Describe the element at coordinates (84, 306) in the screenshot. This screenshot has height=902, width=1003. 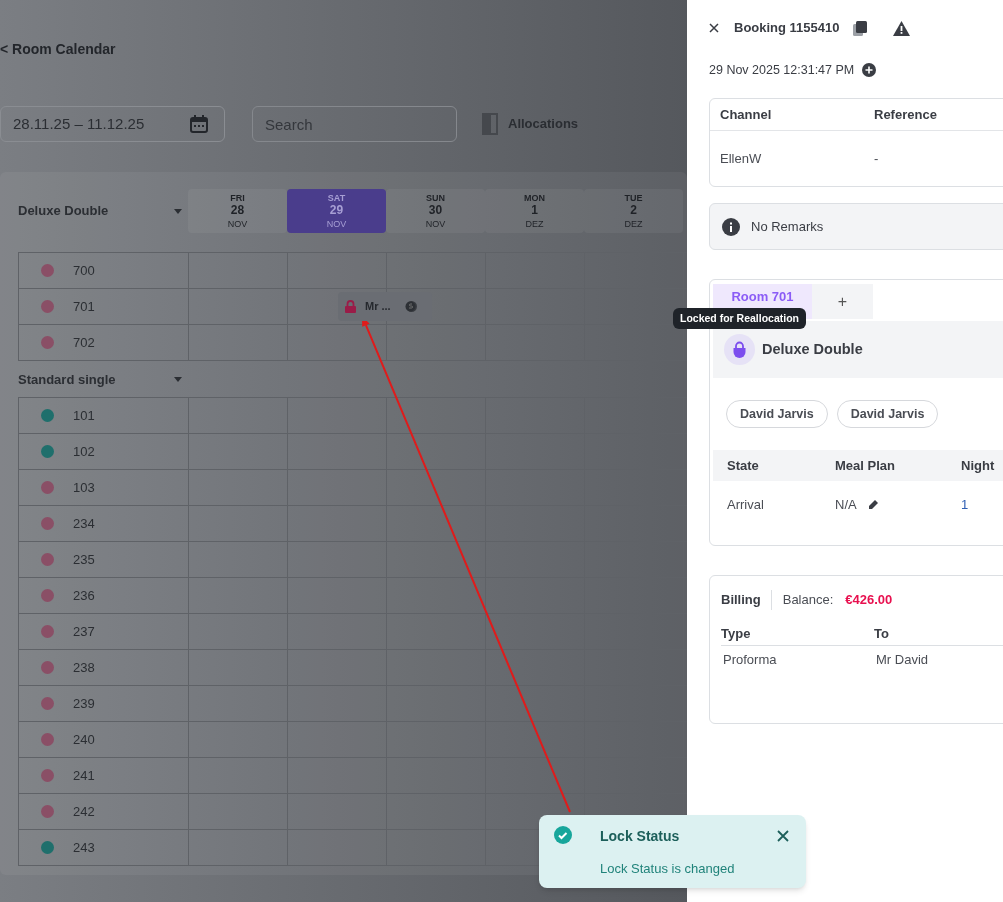
I see `room-number: 701` at that location.